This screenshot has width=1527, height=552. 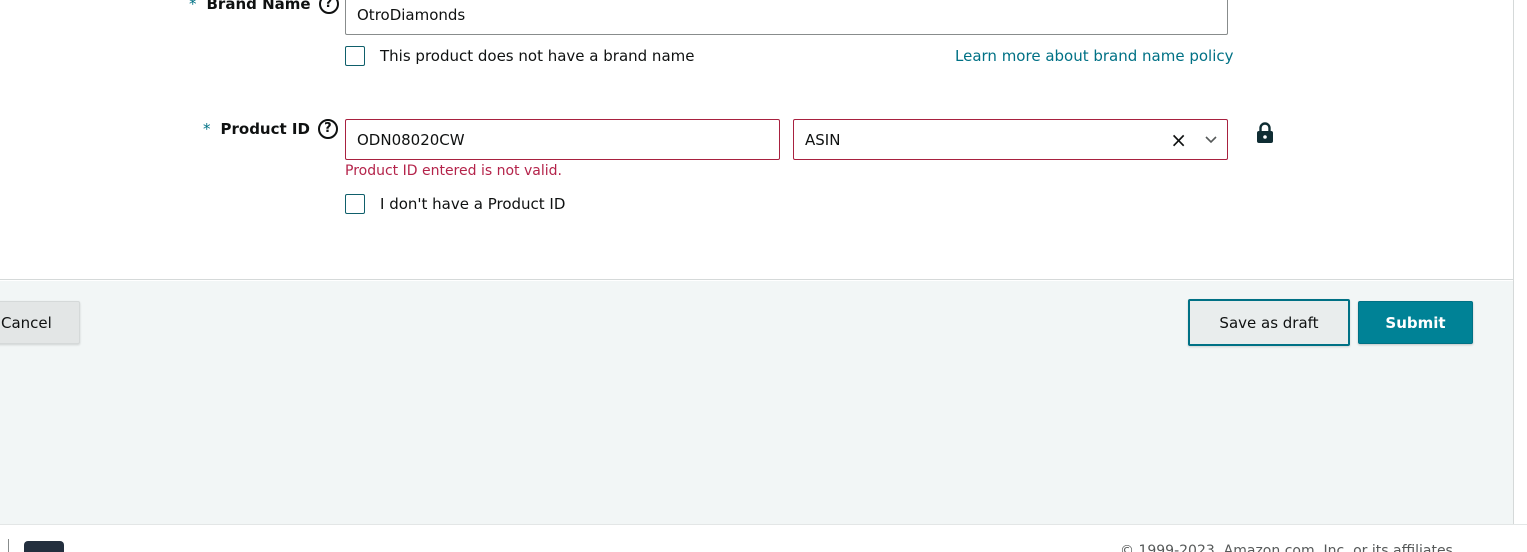 I want to click on close-icon: ×, so click(x=1178, y=140).